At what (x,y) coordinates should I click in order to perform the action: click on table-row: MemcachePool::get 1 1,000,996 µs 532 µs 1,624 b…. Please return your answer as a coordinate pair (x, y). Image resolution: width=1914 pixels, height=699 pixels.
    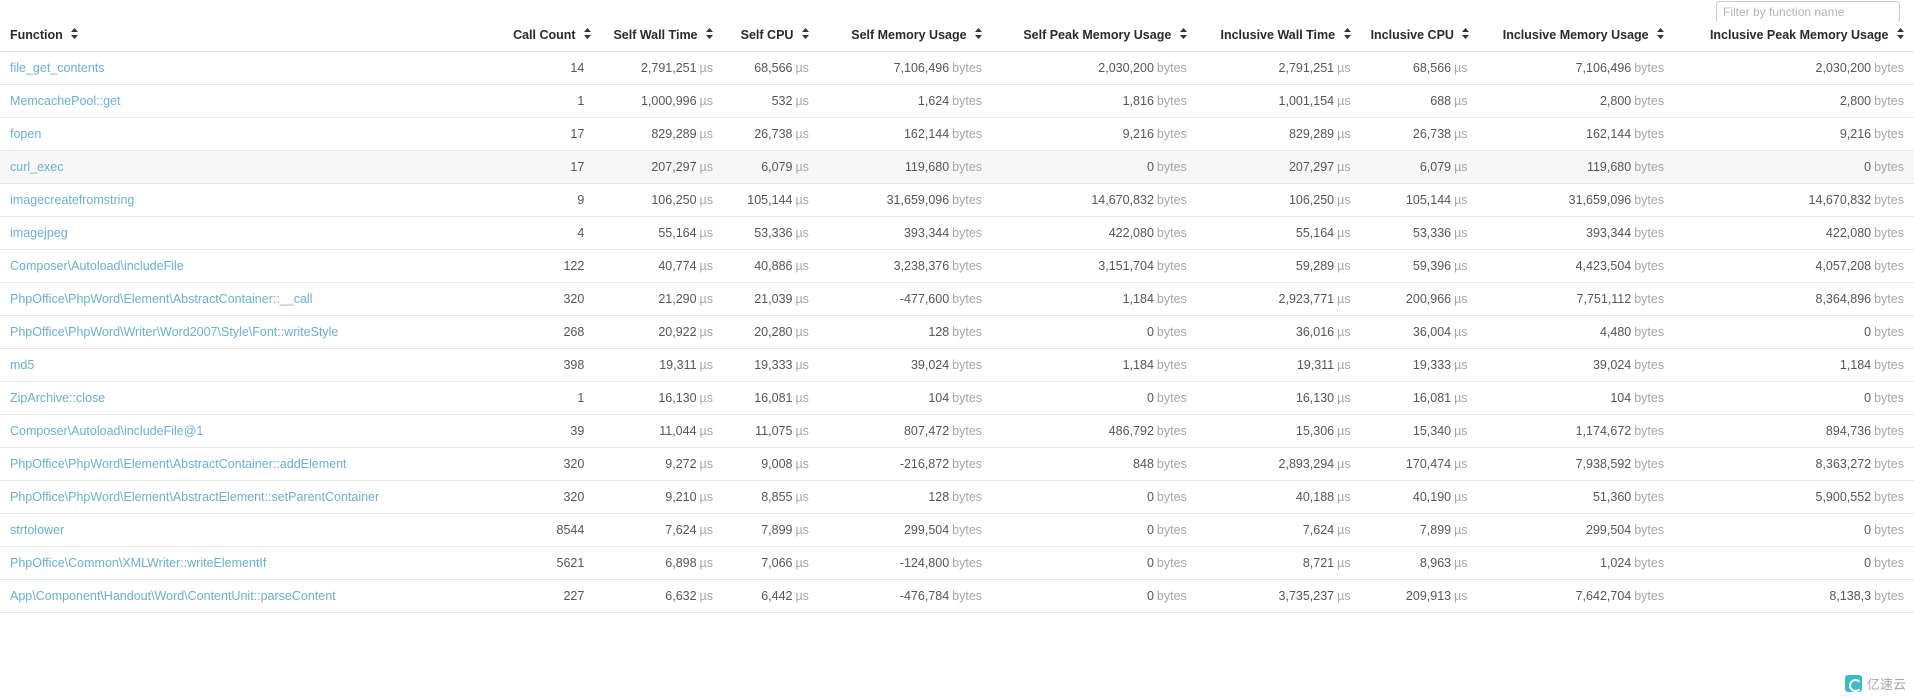
    Looking at the image, I should click on (957, 101).